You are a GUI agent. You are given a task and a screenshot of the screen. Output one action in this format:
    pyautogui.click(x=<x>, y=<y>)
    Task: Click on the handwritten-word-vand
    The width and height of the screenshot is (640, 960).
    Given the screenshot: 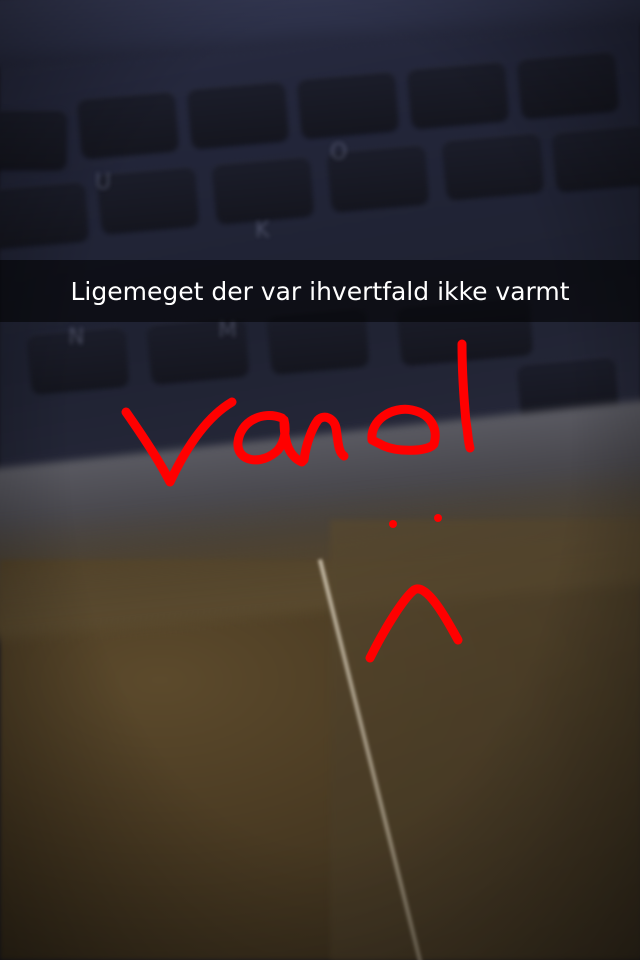 What is the action you would take?
    pyautogui.click(x=179, y=442)
    